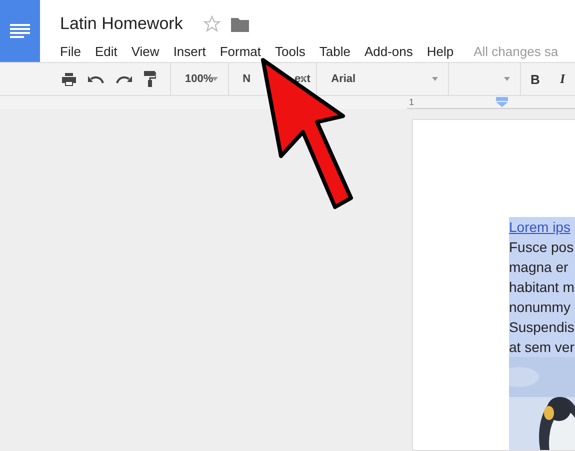 Image resolution: width=575 pixels, height=451 pixels. Describe the element at coordinates (516, 51) in the screenshot. I see `save-status: All changes sa` at that location.